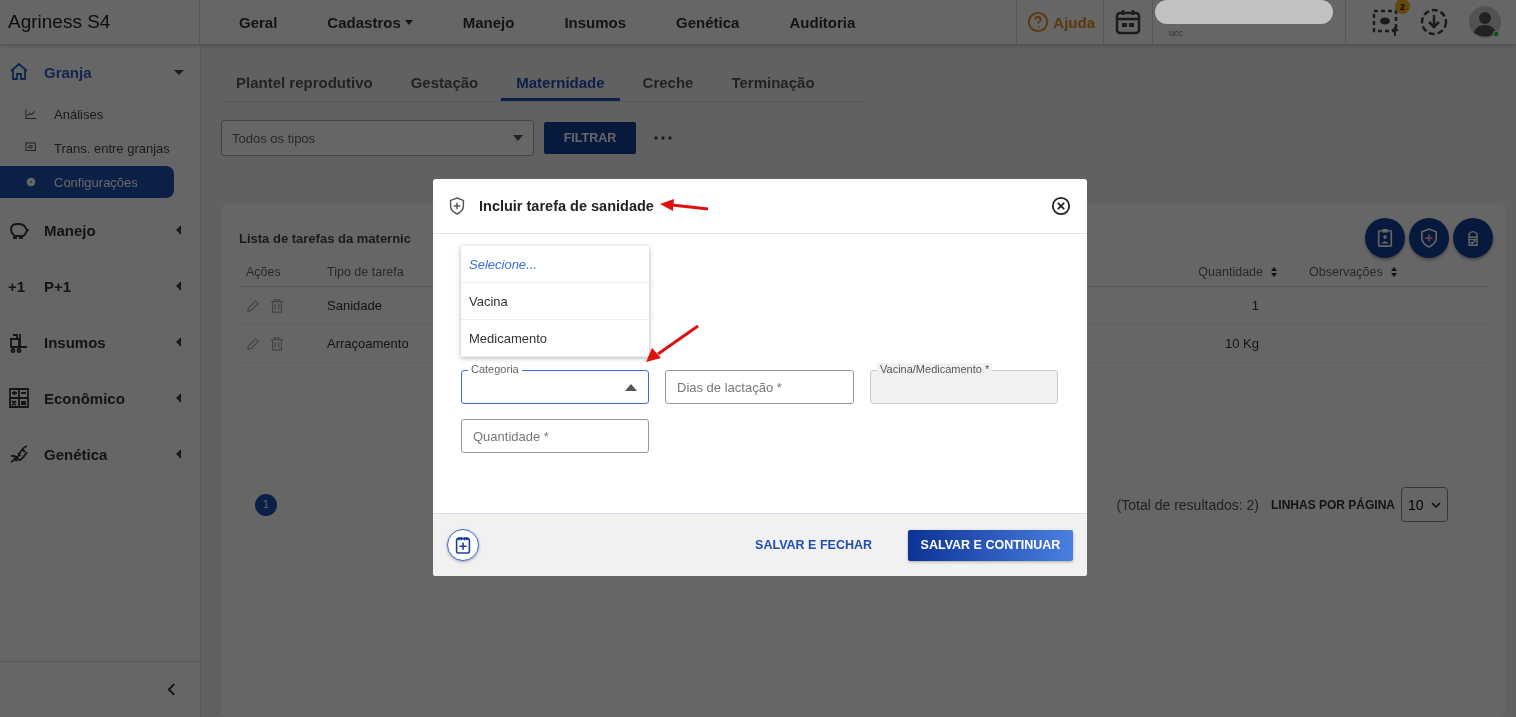  Describe the element at coordinates (100, 454) in the screenshot. I see `sidebar-item: Genética` at that location.